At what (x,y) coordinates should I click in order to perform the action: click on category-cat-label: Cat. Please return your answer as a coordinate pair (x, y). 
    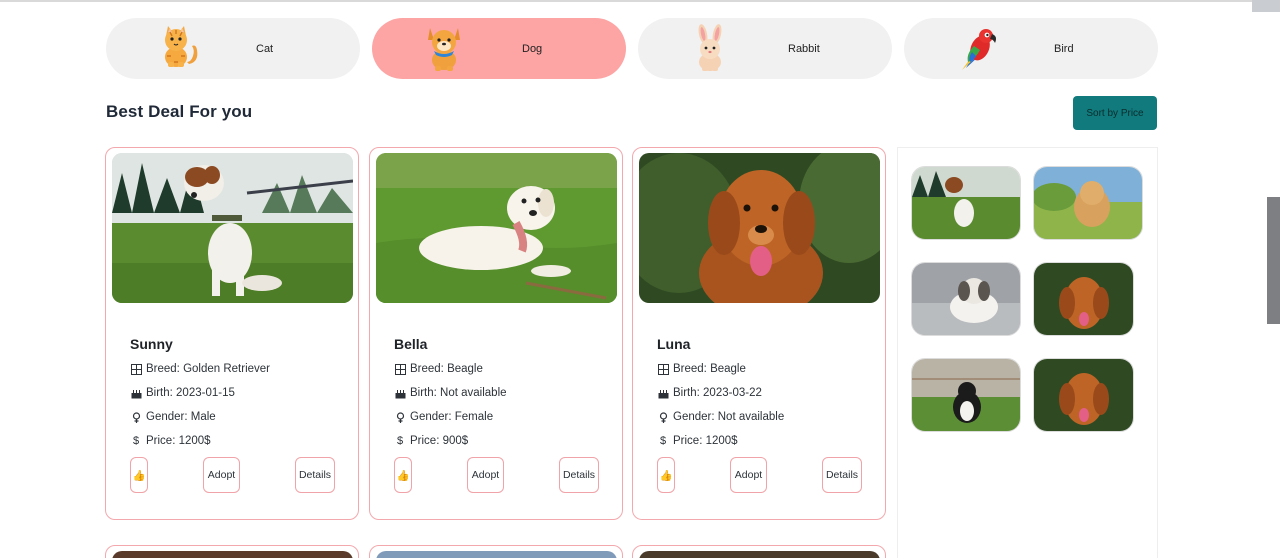
    Looking at the image, I should click on (265, 48).